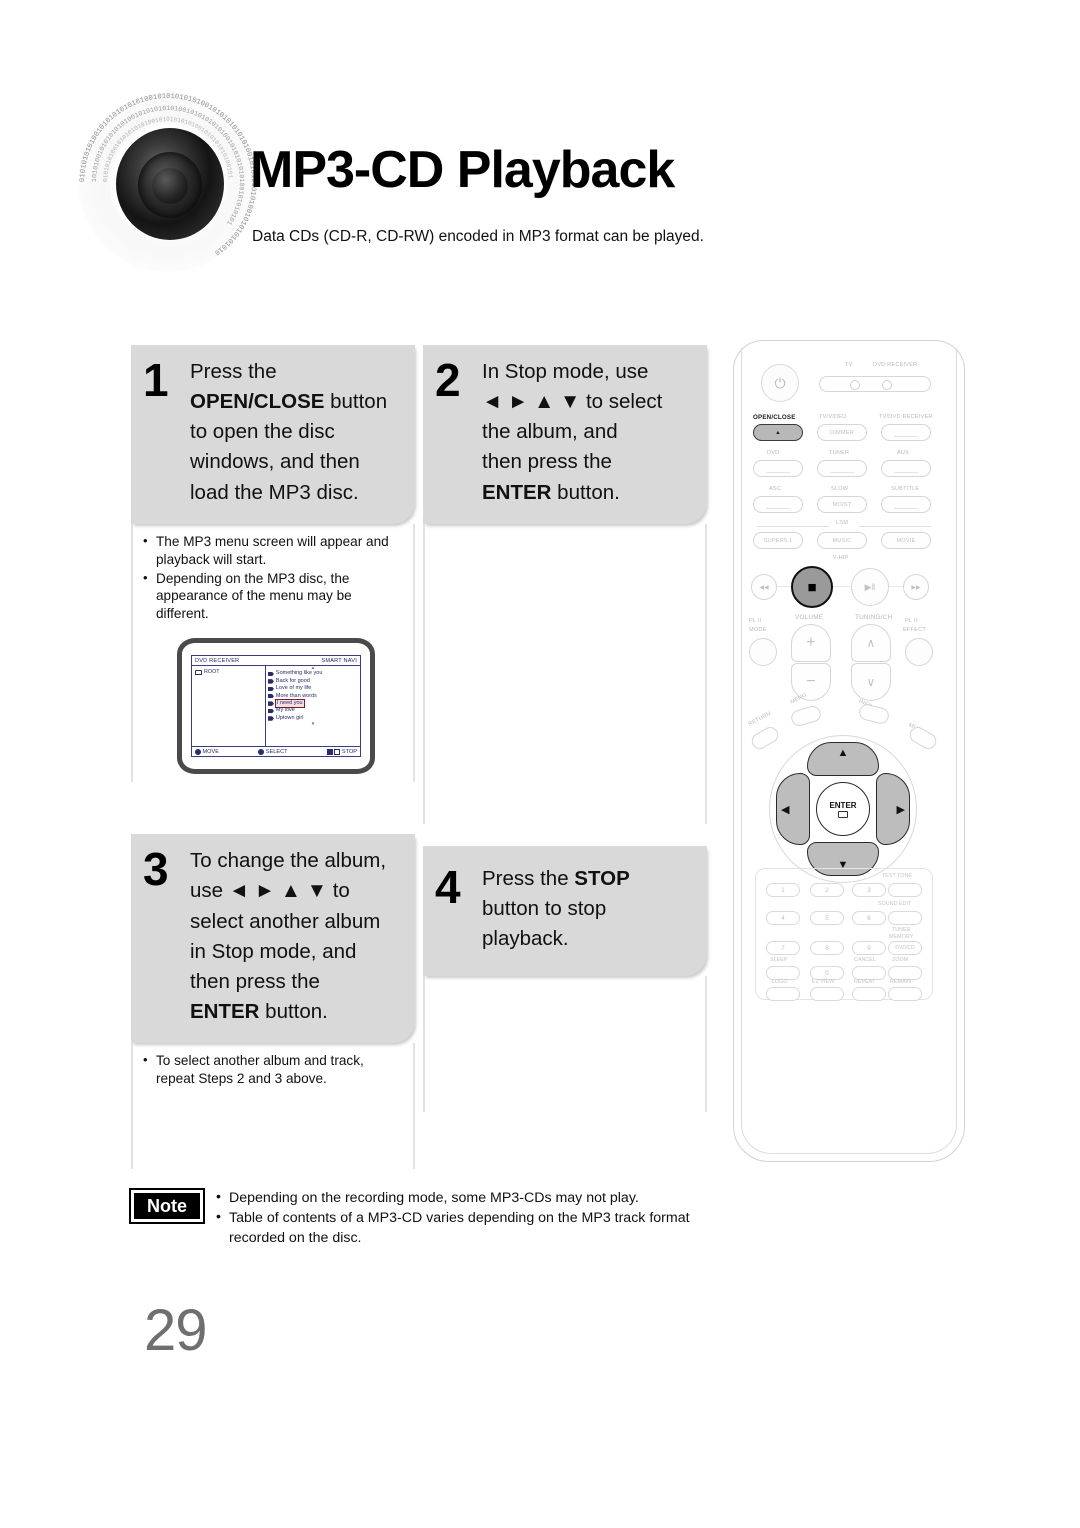 Image resolution: width=1080 pixels, height=1528 pixels. What do you see at coordinates (906, 504) in the screenshot?
I see `subtitle-button` at bounding box center [906, 504].